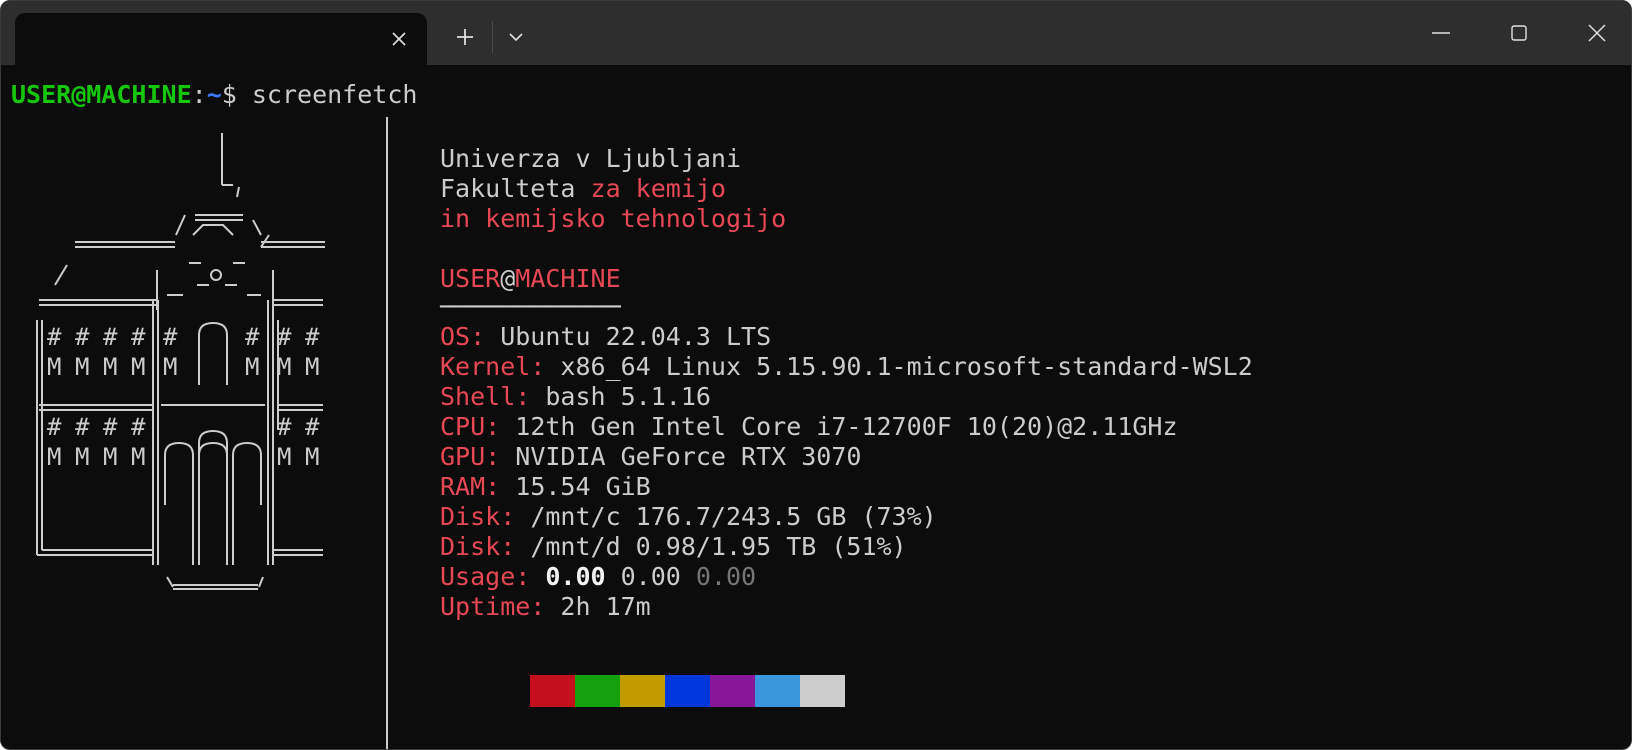 This screenshot has height=750, width=1632. I want to click on usage-load-1: 0.00, so click(568, 576).